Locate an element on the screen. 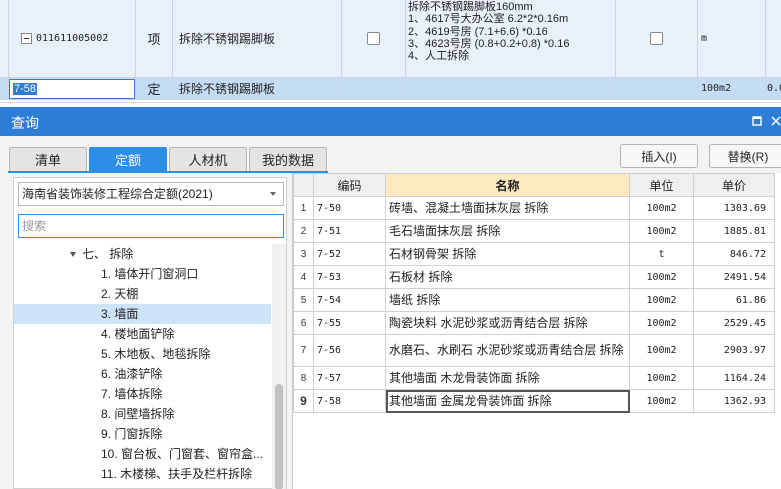 This screenshot has width=781, height=489. row2-type-cell: 定 is located at coordinates (154, 89).